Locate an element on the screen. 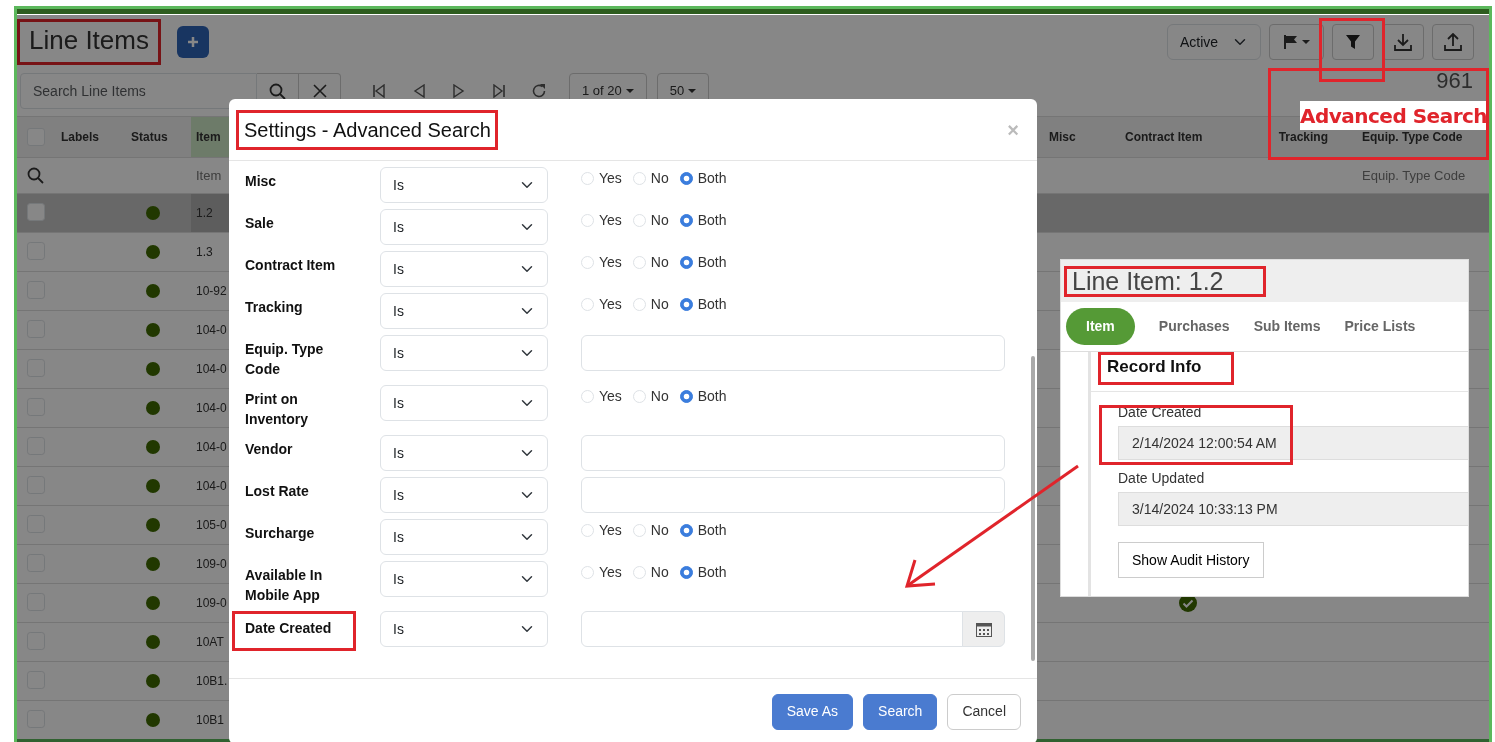 The width and height of the screenshot is (1495, 742). field-label: Tracking is located at coordinates (274, 307).